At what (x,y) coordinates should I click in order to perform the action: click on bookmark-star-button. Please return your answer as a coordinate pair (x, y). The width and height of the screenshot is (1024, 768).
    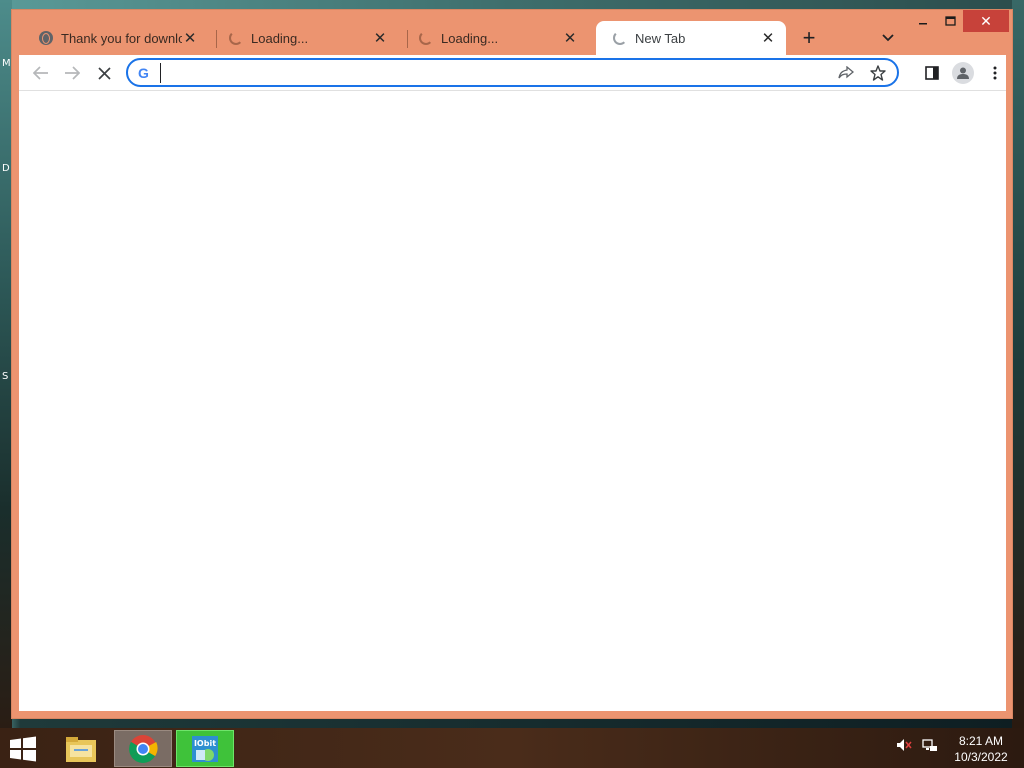
    Looking at the image, I should click on (878, 73).